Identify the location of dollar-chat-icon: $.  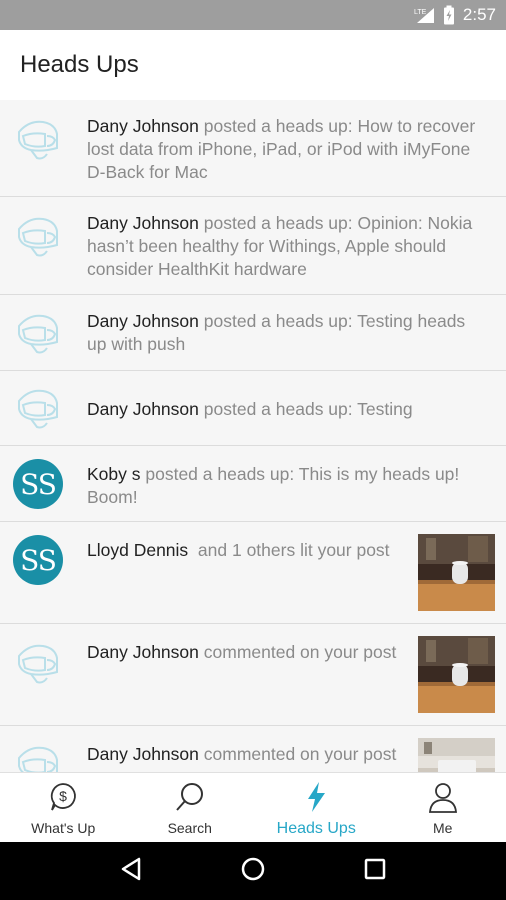
(63, 799).